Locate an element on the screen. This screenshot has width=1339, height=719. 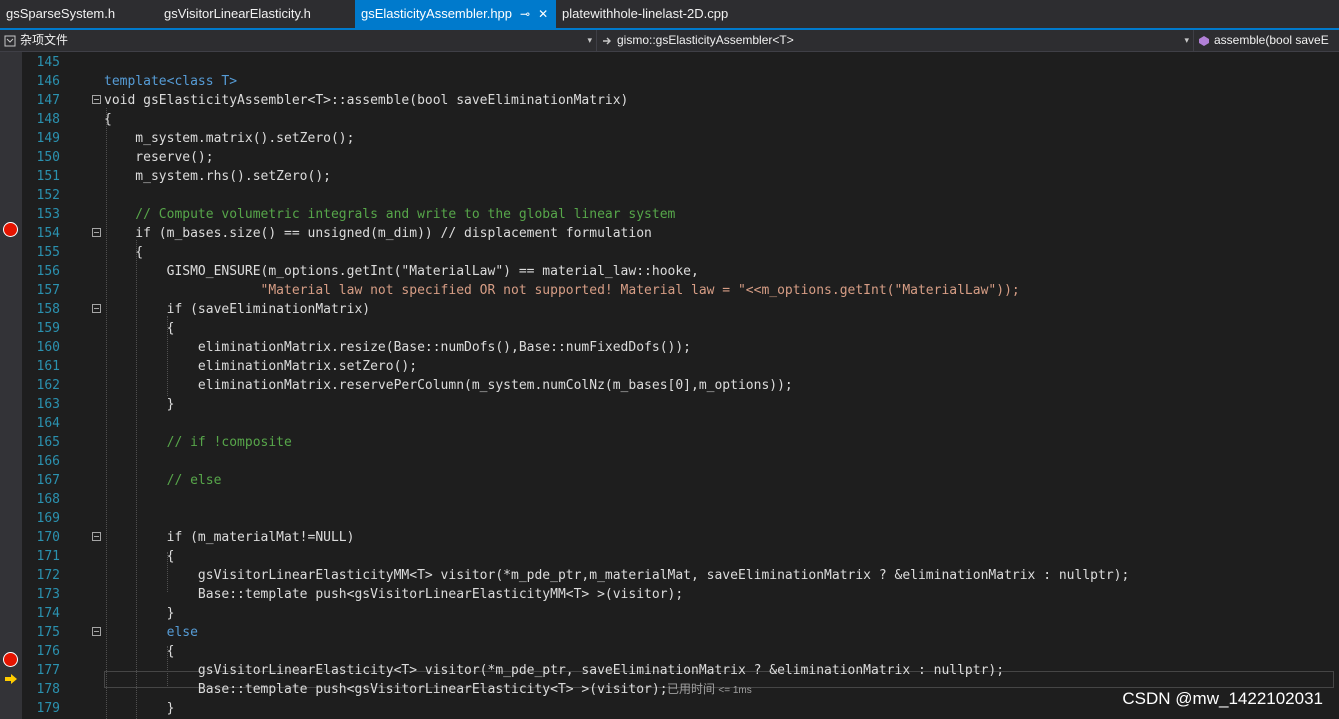
code-text: template<class T> is located at coordinates (171, 81).